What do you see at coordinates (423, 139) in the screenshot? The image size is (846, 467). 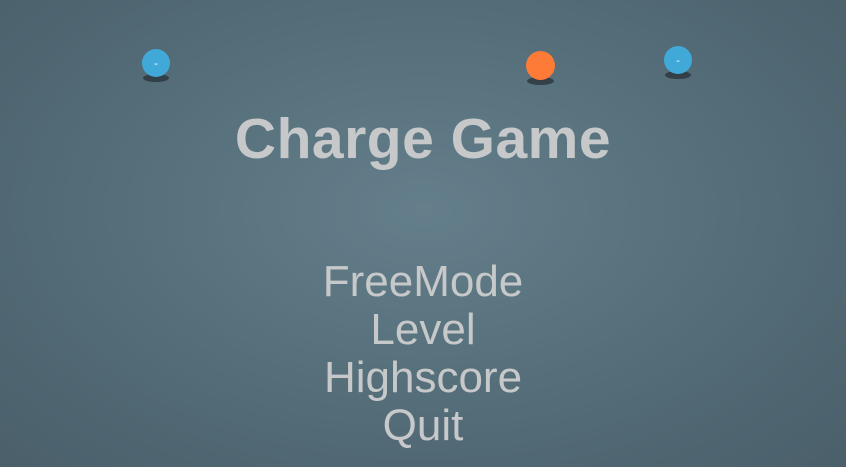 I see `game-title: Charge Game` at bounding box center [423, 139].